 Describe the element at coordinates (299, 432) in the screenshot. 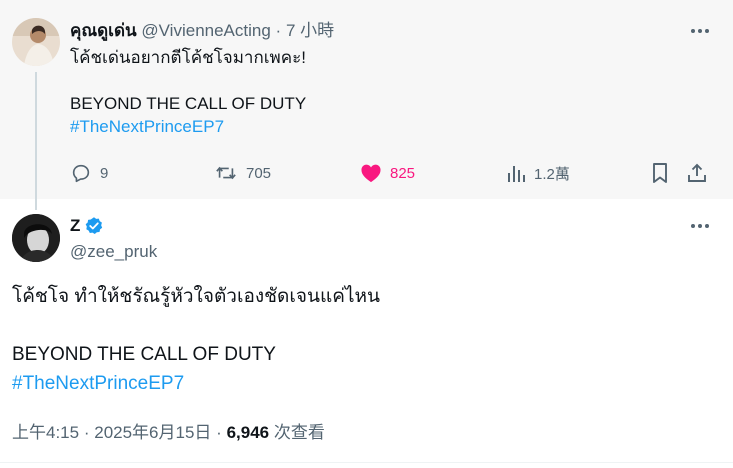

I see `tweet-views-label: 次查看` at that location.